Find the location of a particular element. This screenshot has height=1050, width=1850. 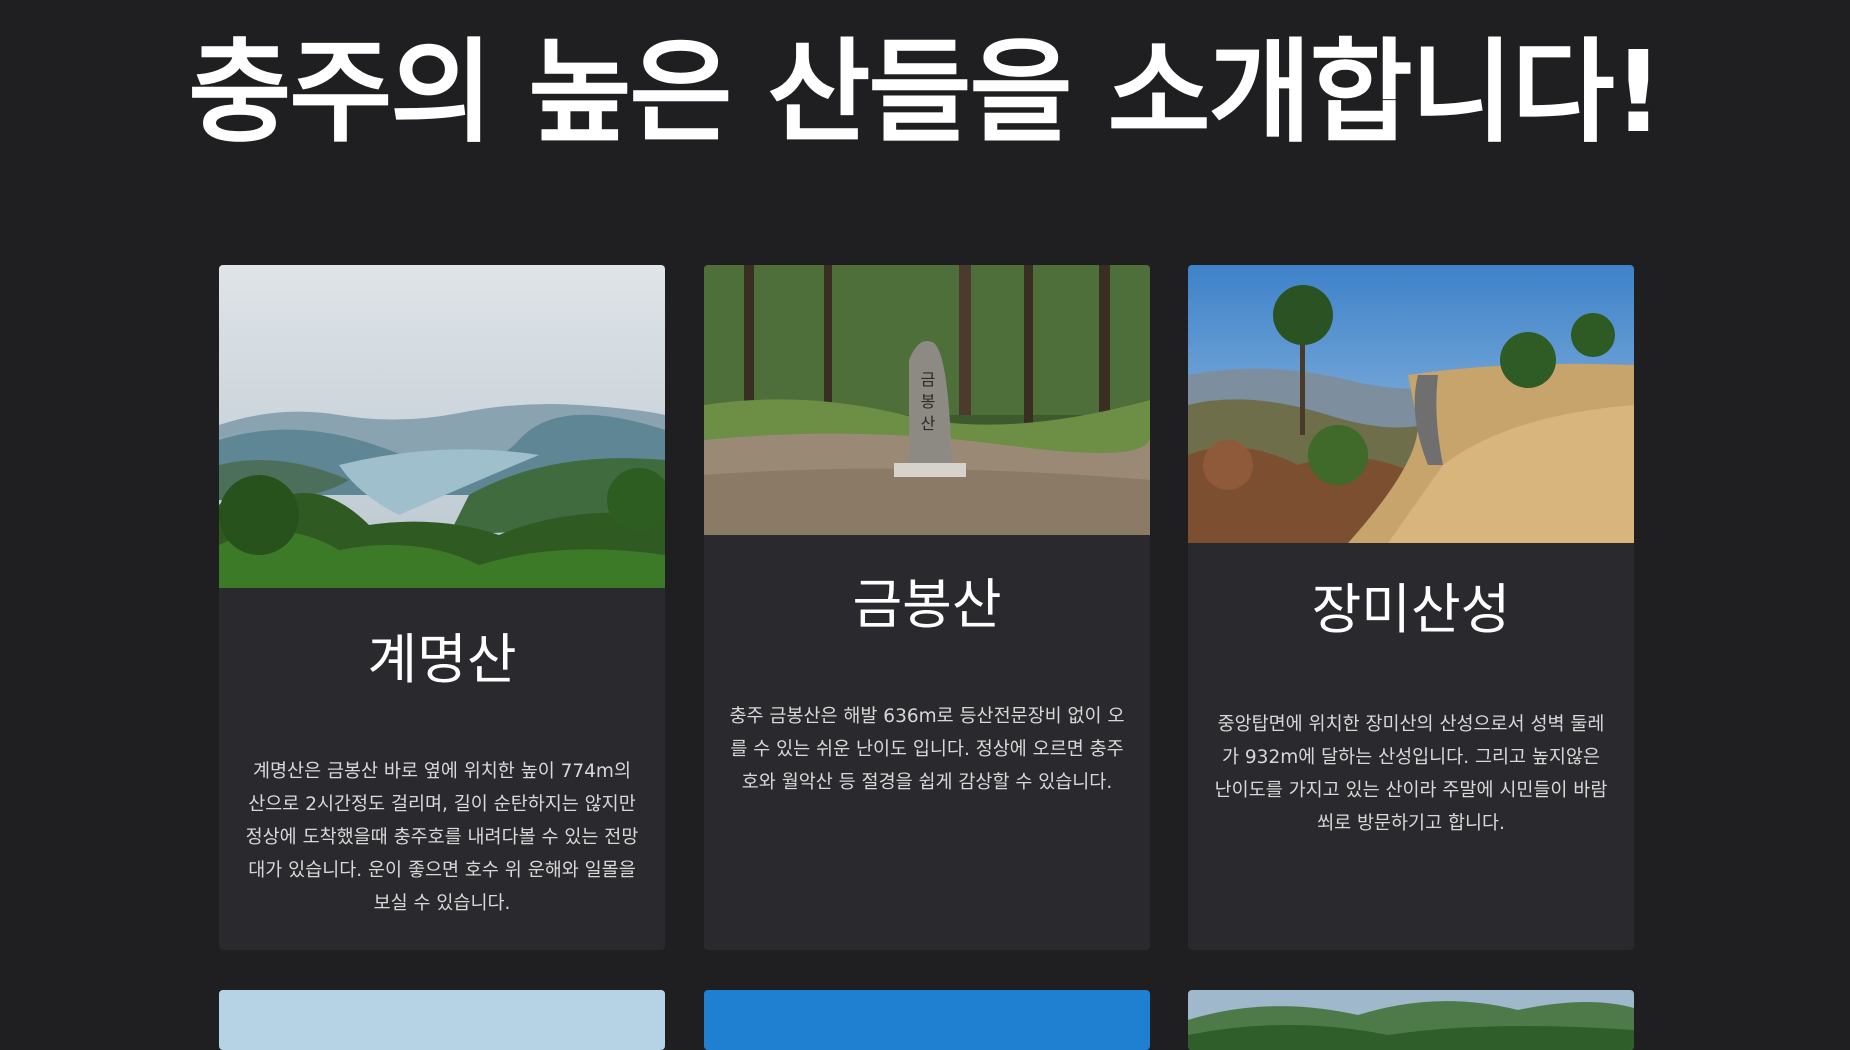

page-title: 충주의 높은 산들을 소개합니다! is located at coordinates (926, 93).